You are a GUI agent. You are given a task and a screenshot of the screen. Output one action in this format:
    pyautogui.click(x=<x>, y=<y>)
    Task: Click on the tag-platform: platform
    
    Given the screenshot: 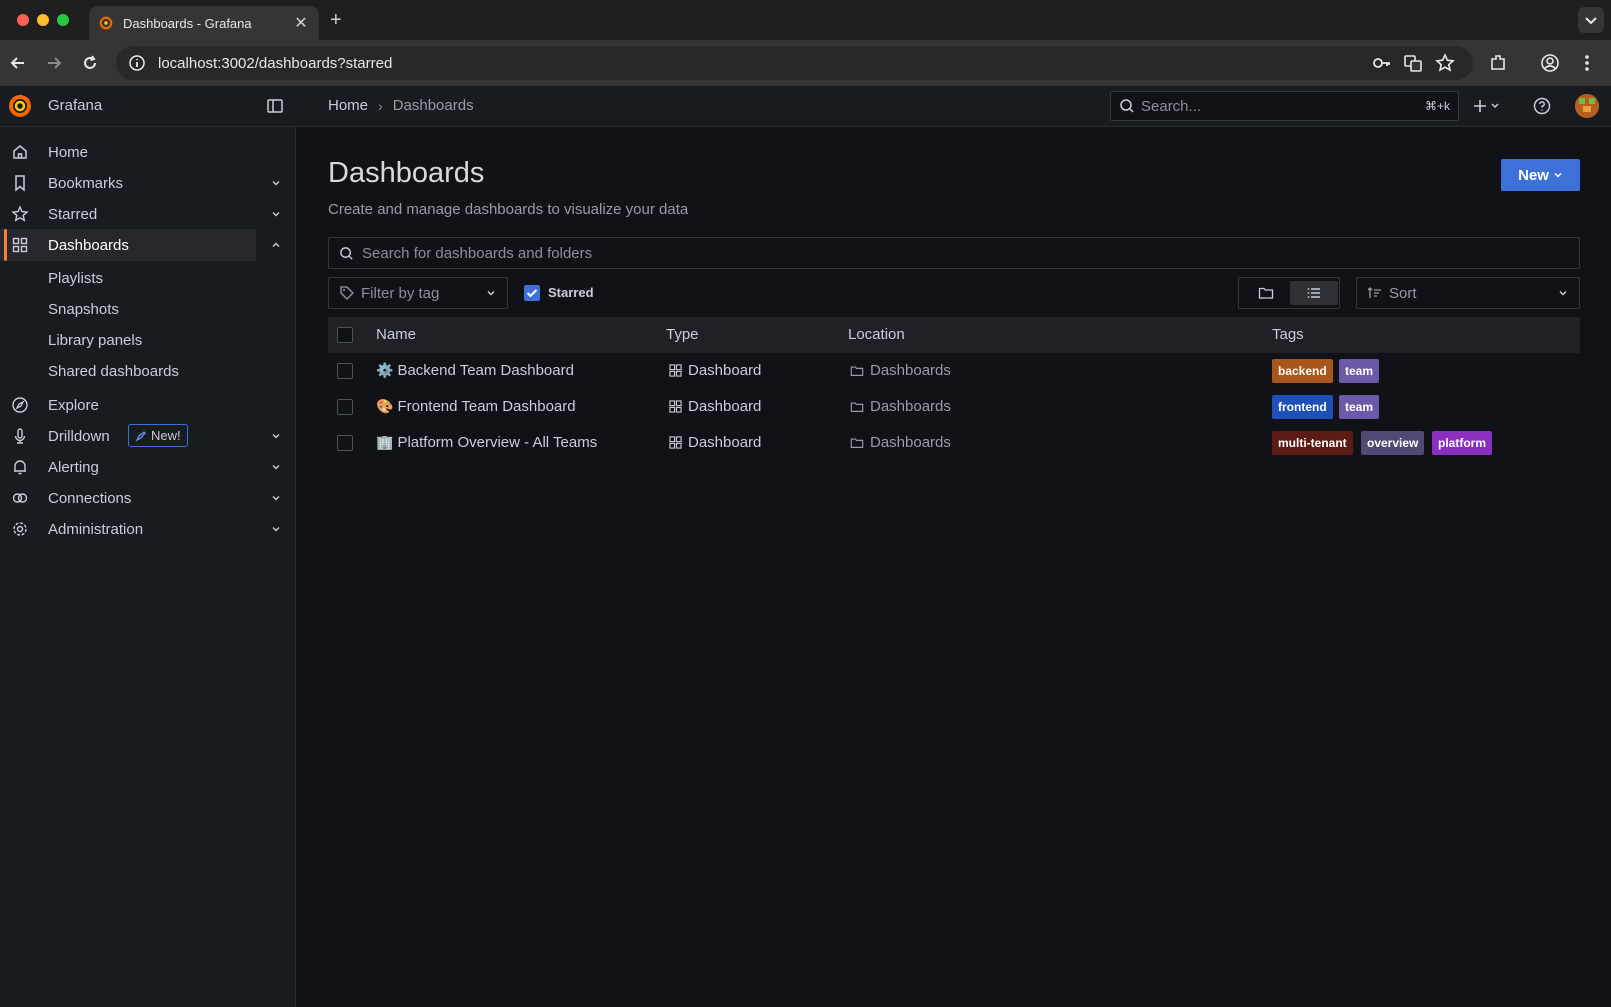 What is the action you would take?
    pyautogui.click(x=1462, y=443)
    